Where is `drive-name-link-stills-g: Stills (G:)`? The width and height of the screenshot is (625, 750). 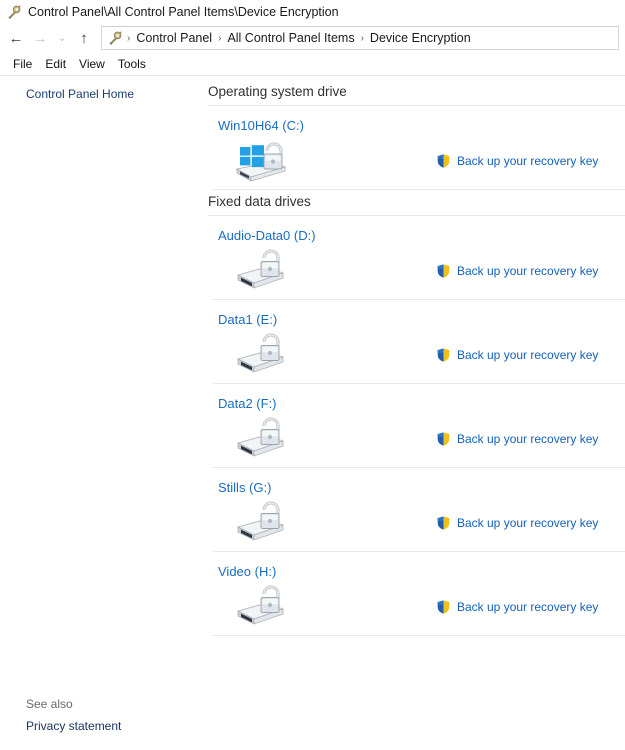
drive-name-link-stills-g: Stills (G:) is located at coordinates (416, 481).